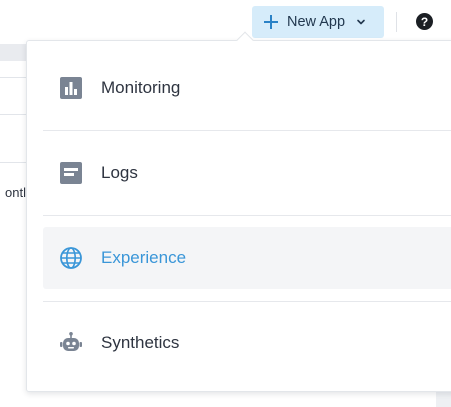 Image resolution: width=451 pixels, height=407 pixels. I want to click on menu-item-experience: Experience, so click(247, 258).